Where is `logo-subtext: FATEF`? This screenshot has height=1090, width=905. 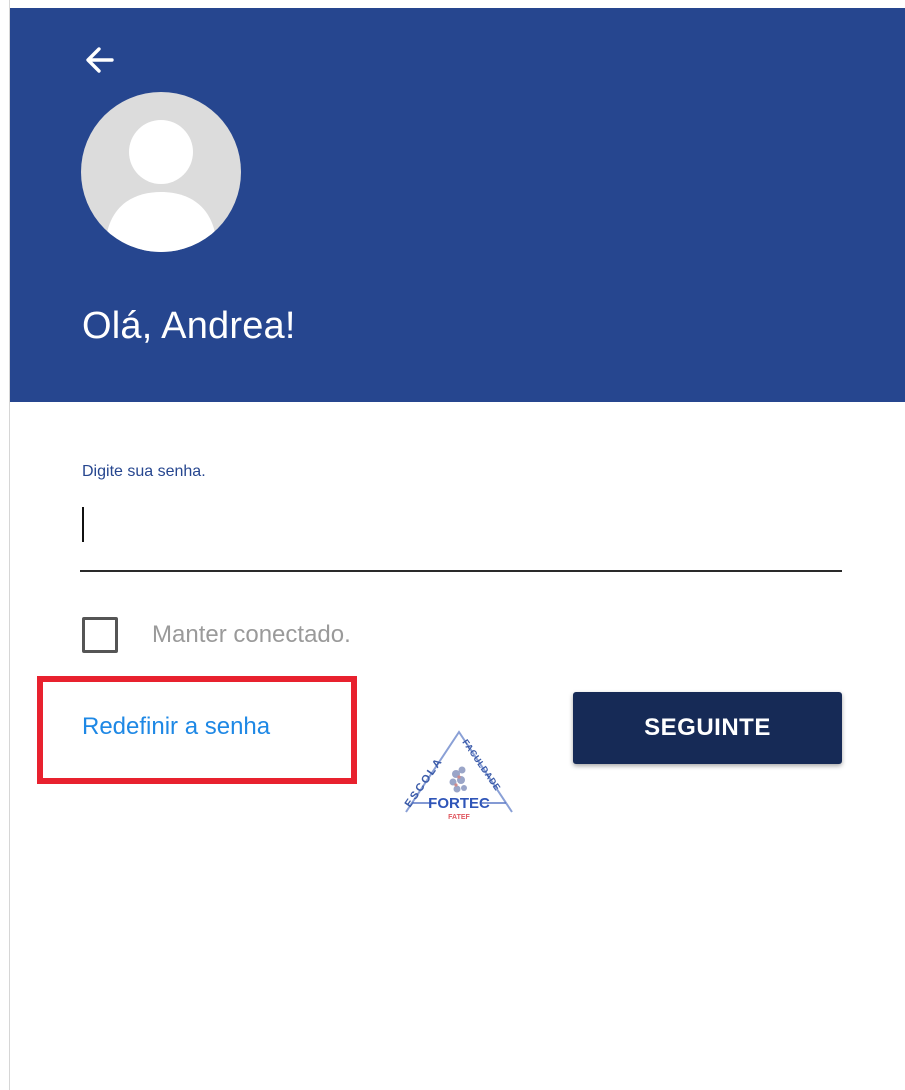 logo-subtext: FATEF is located at coordinates (459, 817).